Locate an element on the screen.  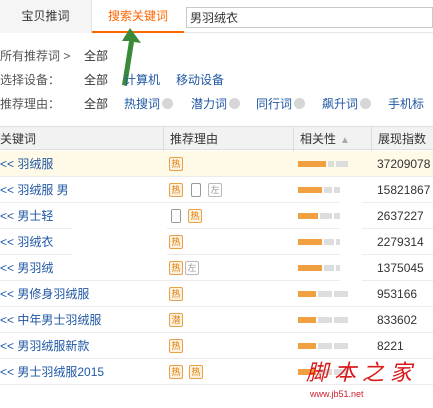
keyword-link: << 男羽绒服新款 is located at coordinates (44, 346).